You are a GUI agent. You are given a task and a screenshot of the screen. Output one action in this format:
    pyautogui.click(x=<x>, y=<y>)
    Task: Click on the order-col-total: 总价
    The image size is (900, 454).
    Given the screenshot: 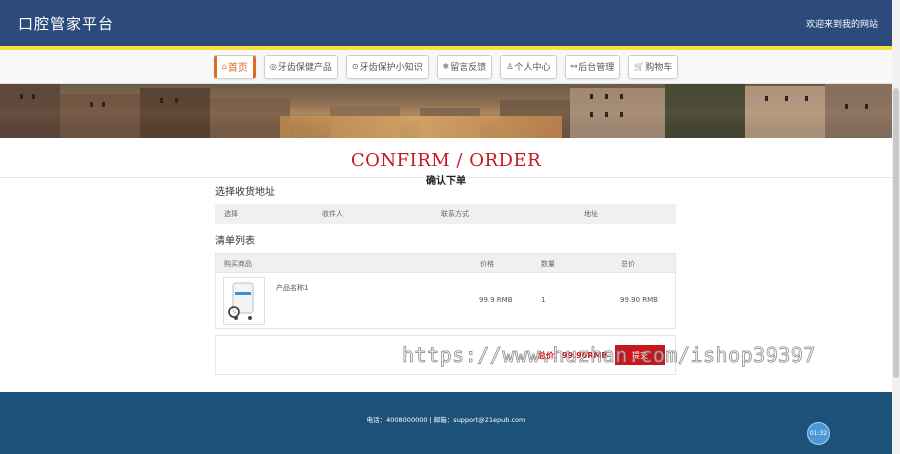 What is the action you would take?
    pyautogui.click(x=628, y=264)
    